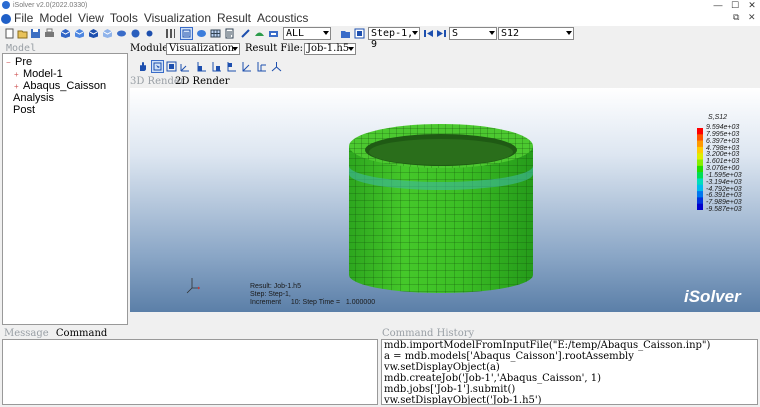  I want to click on menu-tools: Tools, so click(124, 18).